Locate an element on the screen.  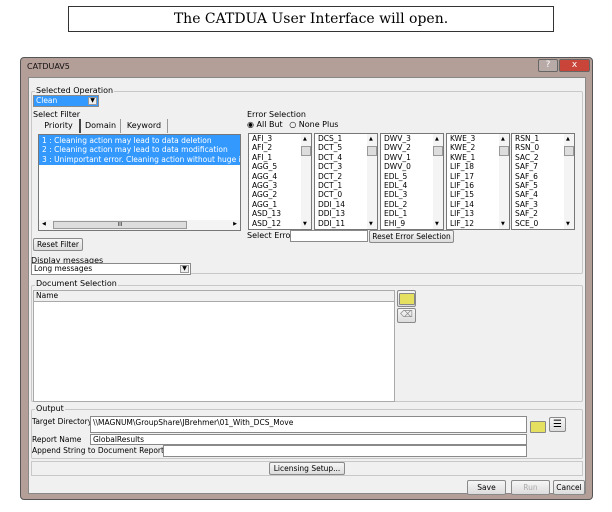
filter-tabs: Priority Domain Keyword is located at coordinates (105, 126).